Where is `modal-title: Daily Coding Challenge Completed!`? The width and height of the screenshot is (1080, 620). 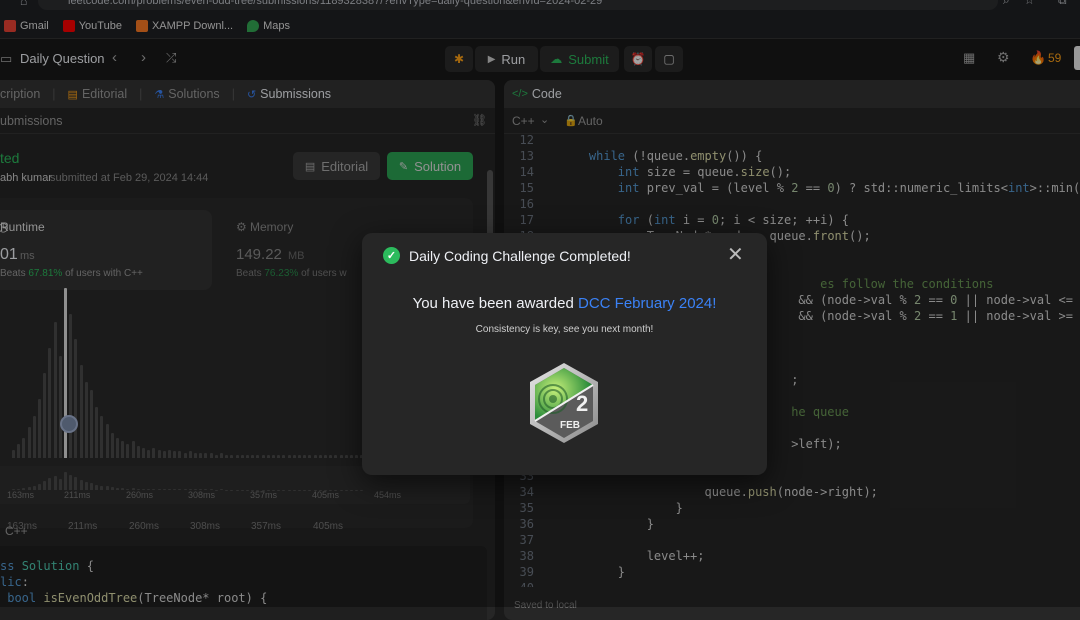
modal-title: Daily Coding Challenge Completed! is located at coordinates (520, 256).